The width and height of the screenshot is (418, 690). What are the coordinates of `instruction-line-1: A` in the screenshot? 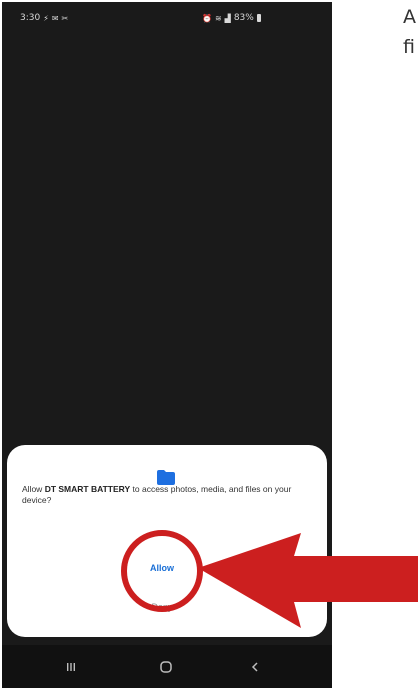 It's located at (409, 17).